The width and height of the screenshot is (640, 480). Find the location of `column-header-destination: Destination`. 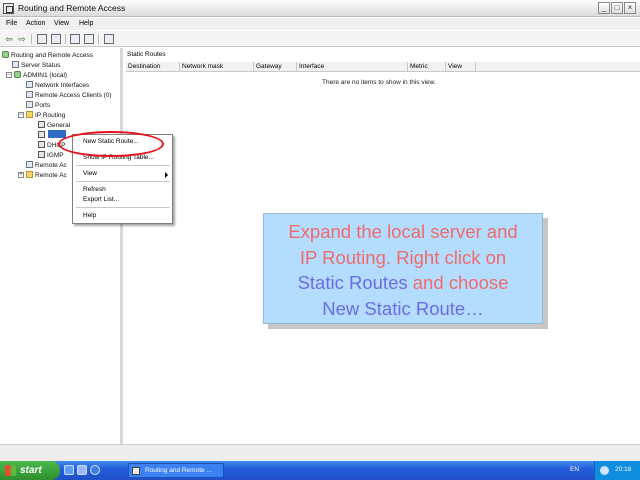

column-header-destination: Destination is located at coordinates (153, 67).